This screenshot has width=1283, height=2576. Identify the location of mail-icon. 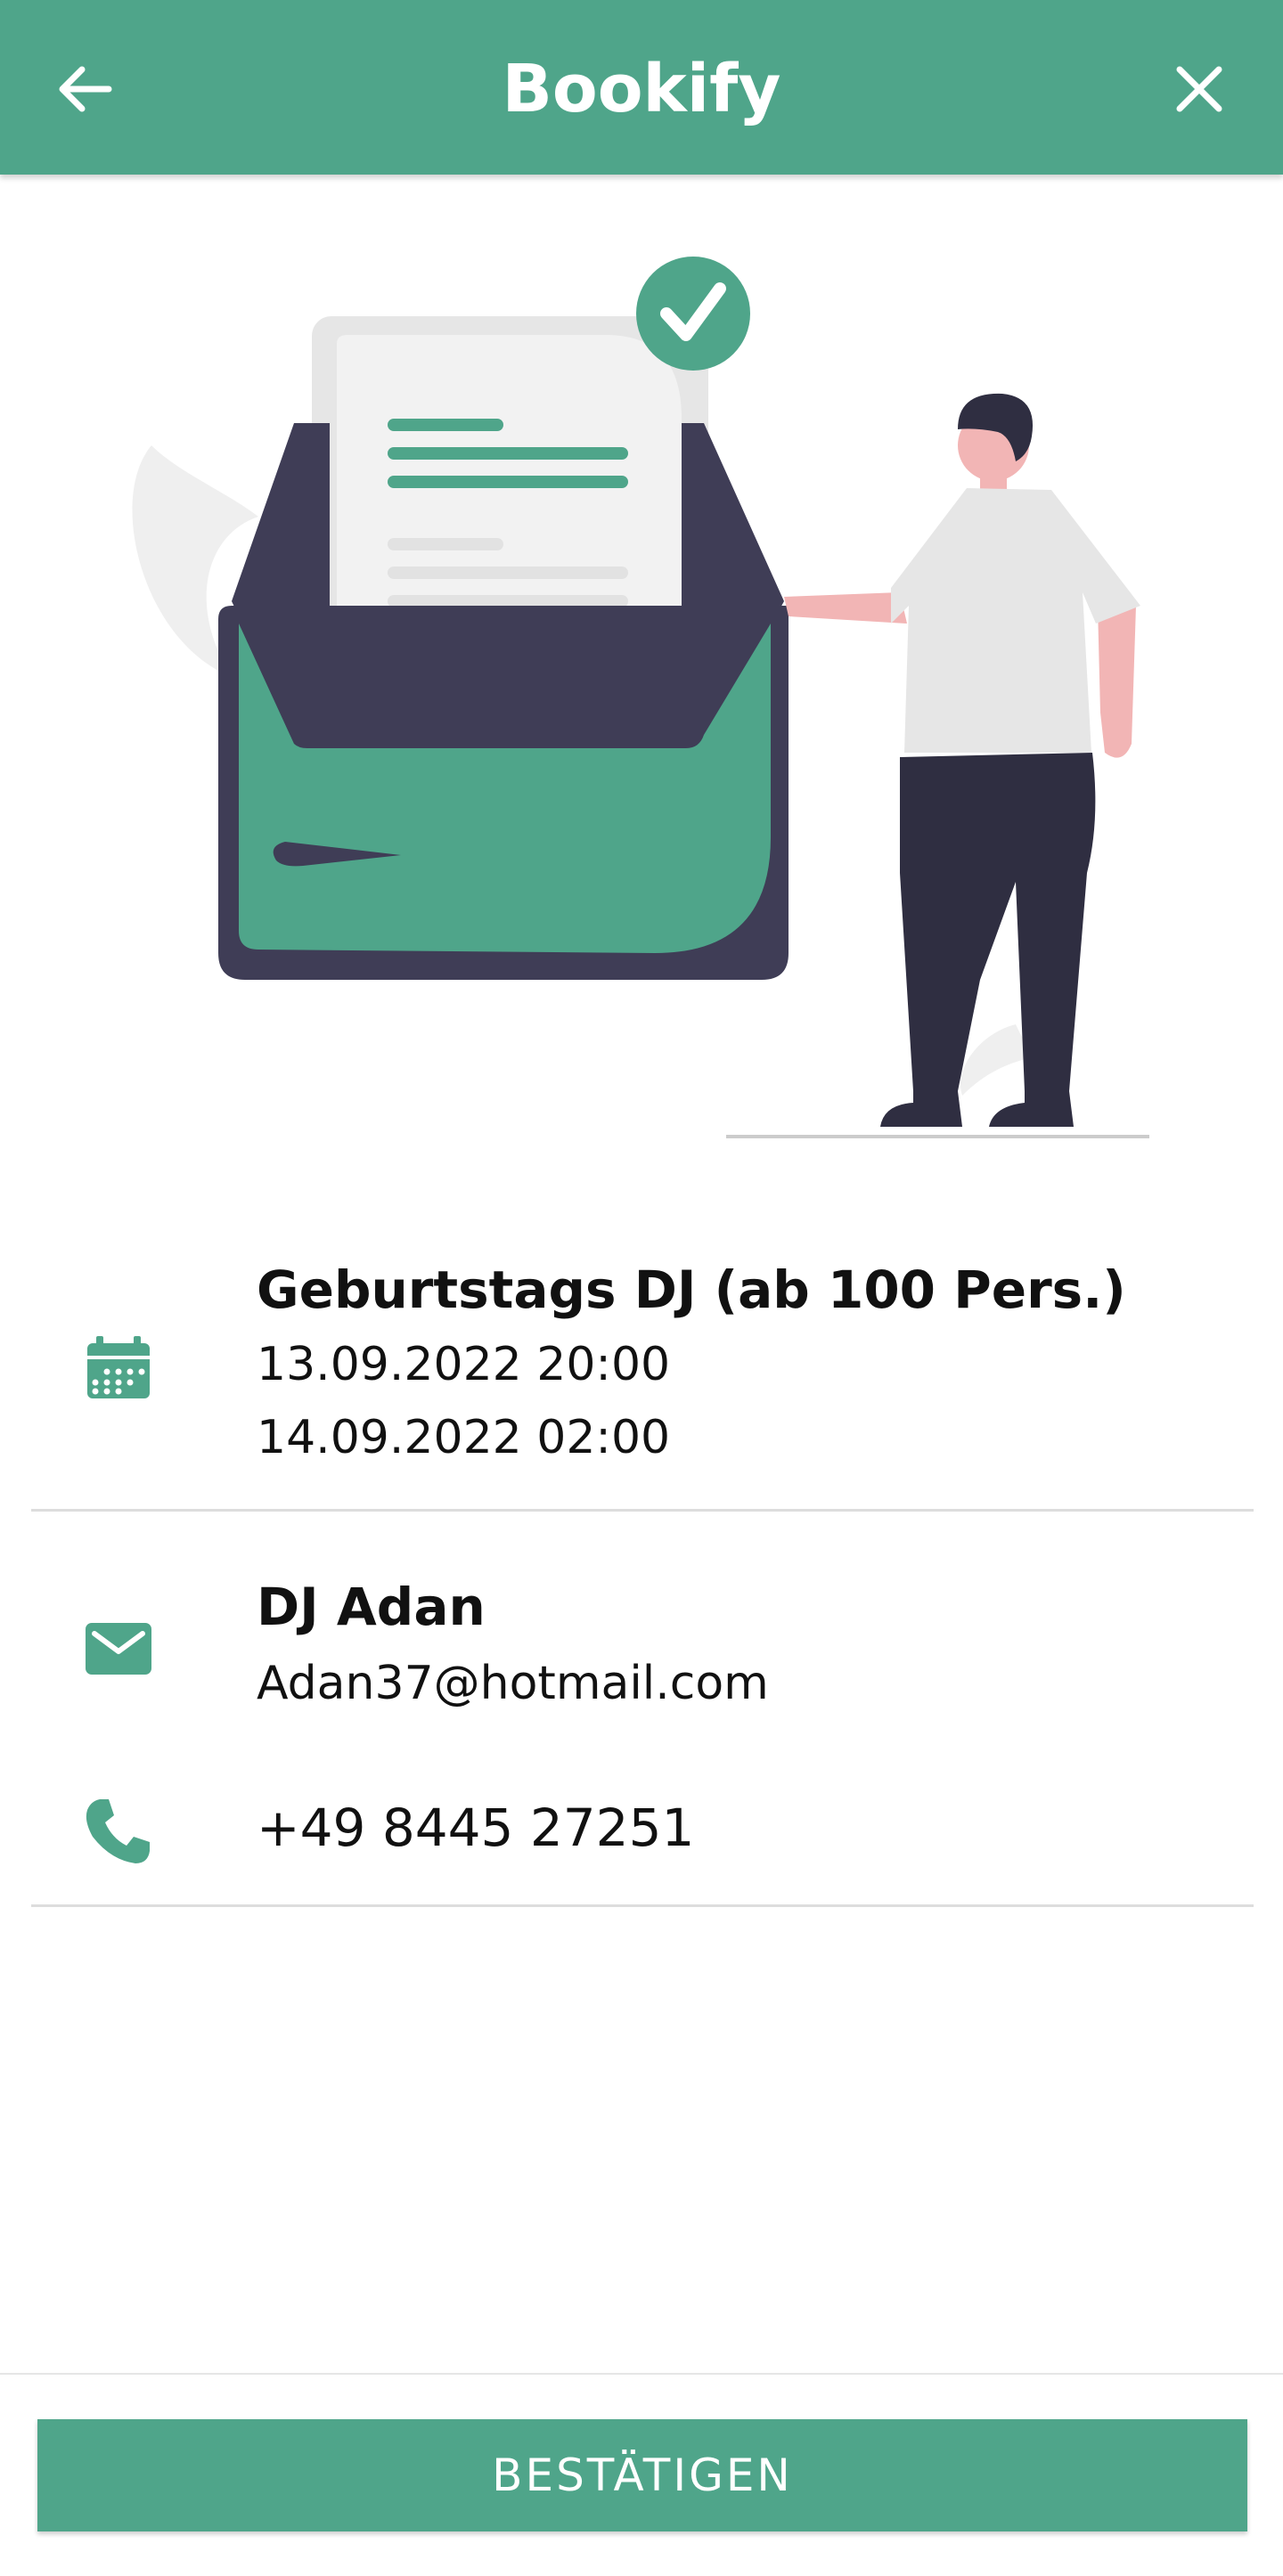
(118, 1648).